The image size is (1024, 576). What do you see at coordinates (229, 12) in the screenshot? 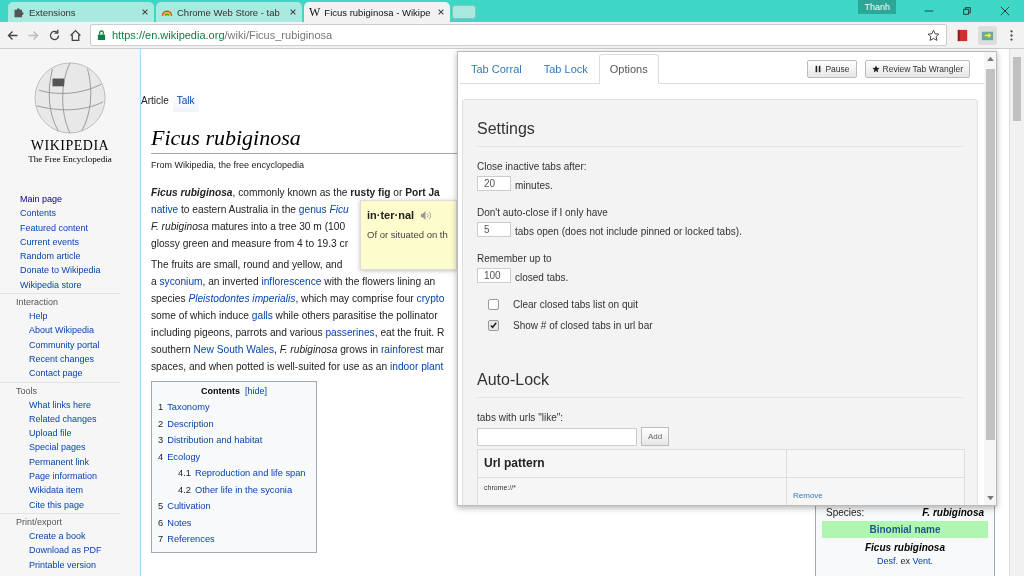
I see `browser-tab: Chrome Web Store - tab` at bounding box center [229, 12].